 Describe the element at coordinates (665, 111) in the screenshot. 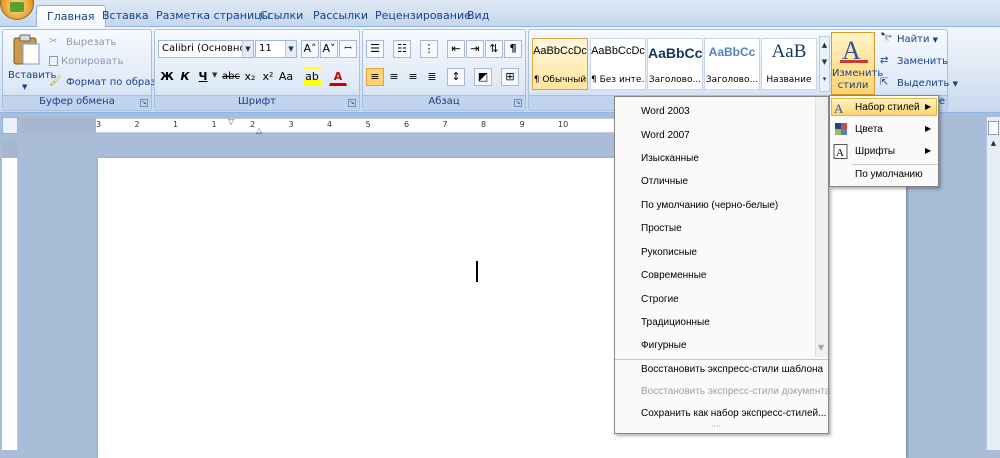

I see `menu-item-word2003: Word 2003` at that location.